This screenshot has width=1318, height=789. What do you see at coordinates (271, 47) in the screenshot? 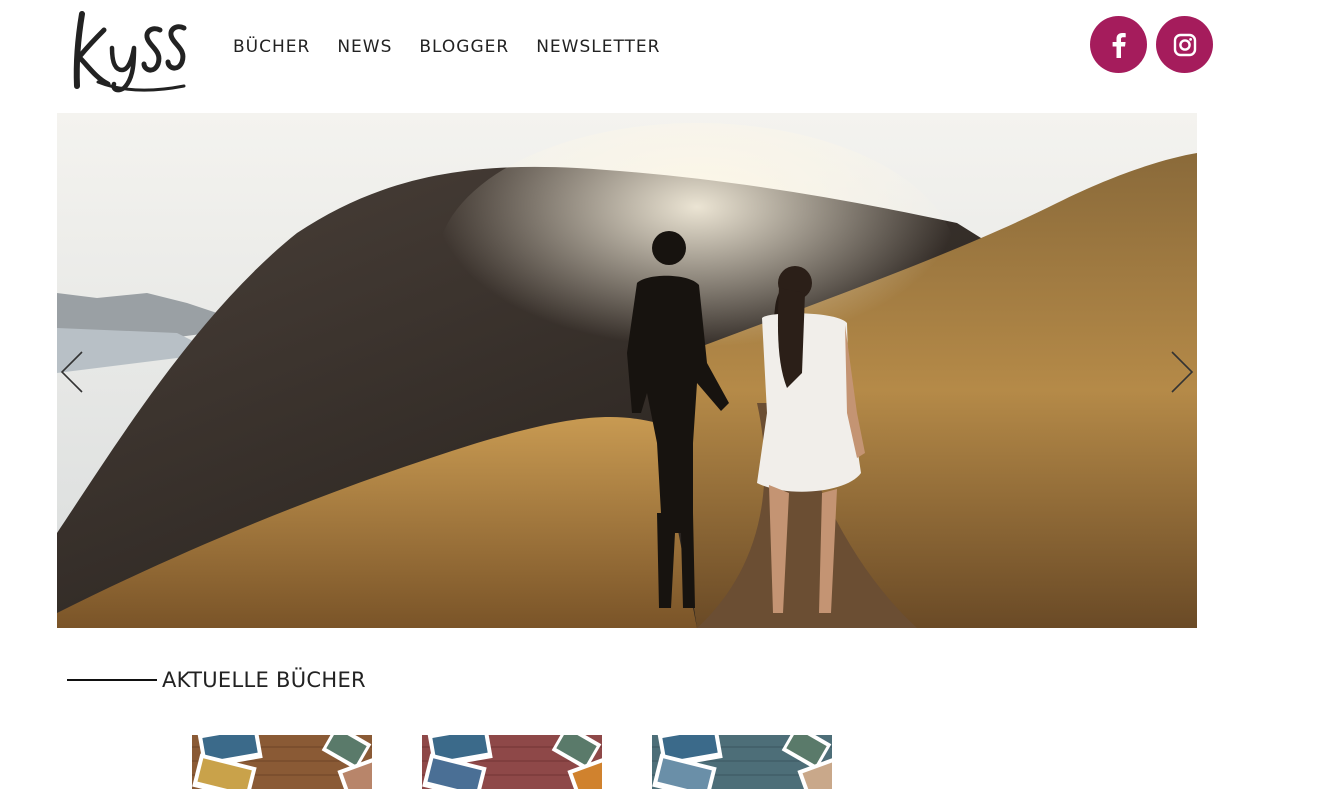
I see `nav-item-buecher: BÜCHER` at bounding box center [271, 47].